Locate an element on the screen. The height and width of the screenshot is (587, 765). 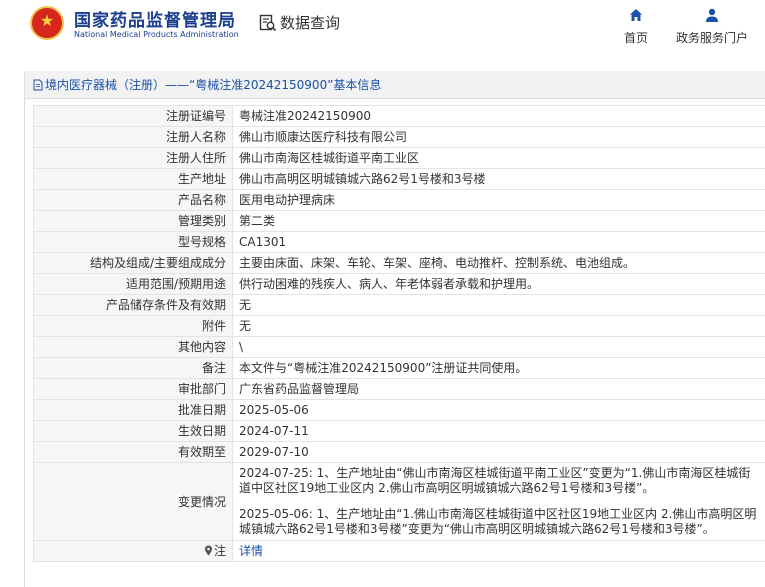
table-row: 批准日期 2025-05-06 is located at coordinates (399, 410).